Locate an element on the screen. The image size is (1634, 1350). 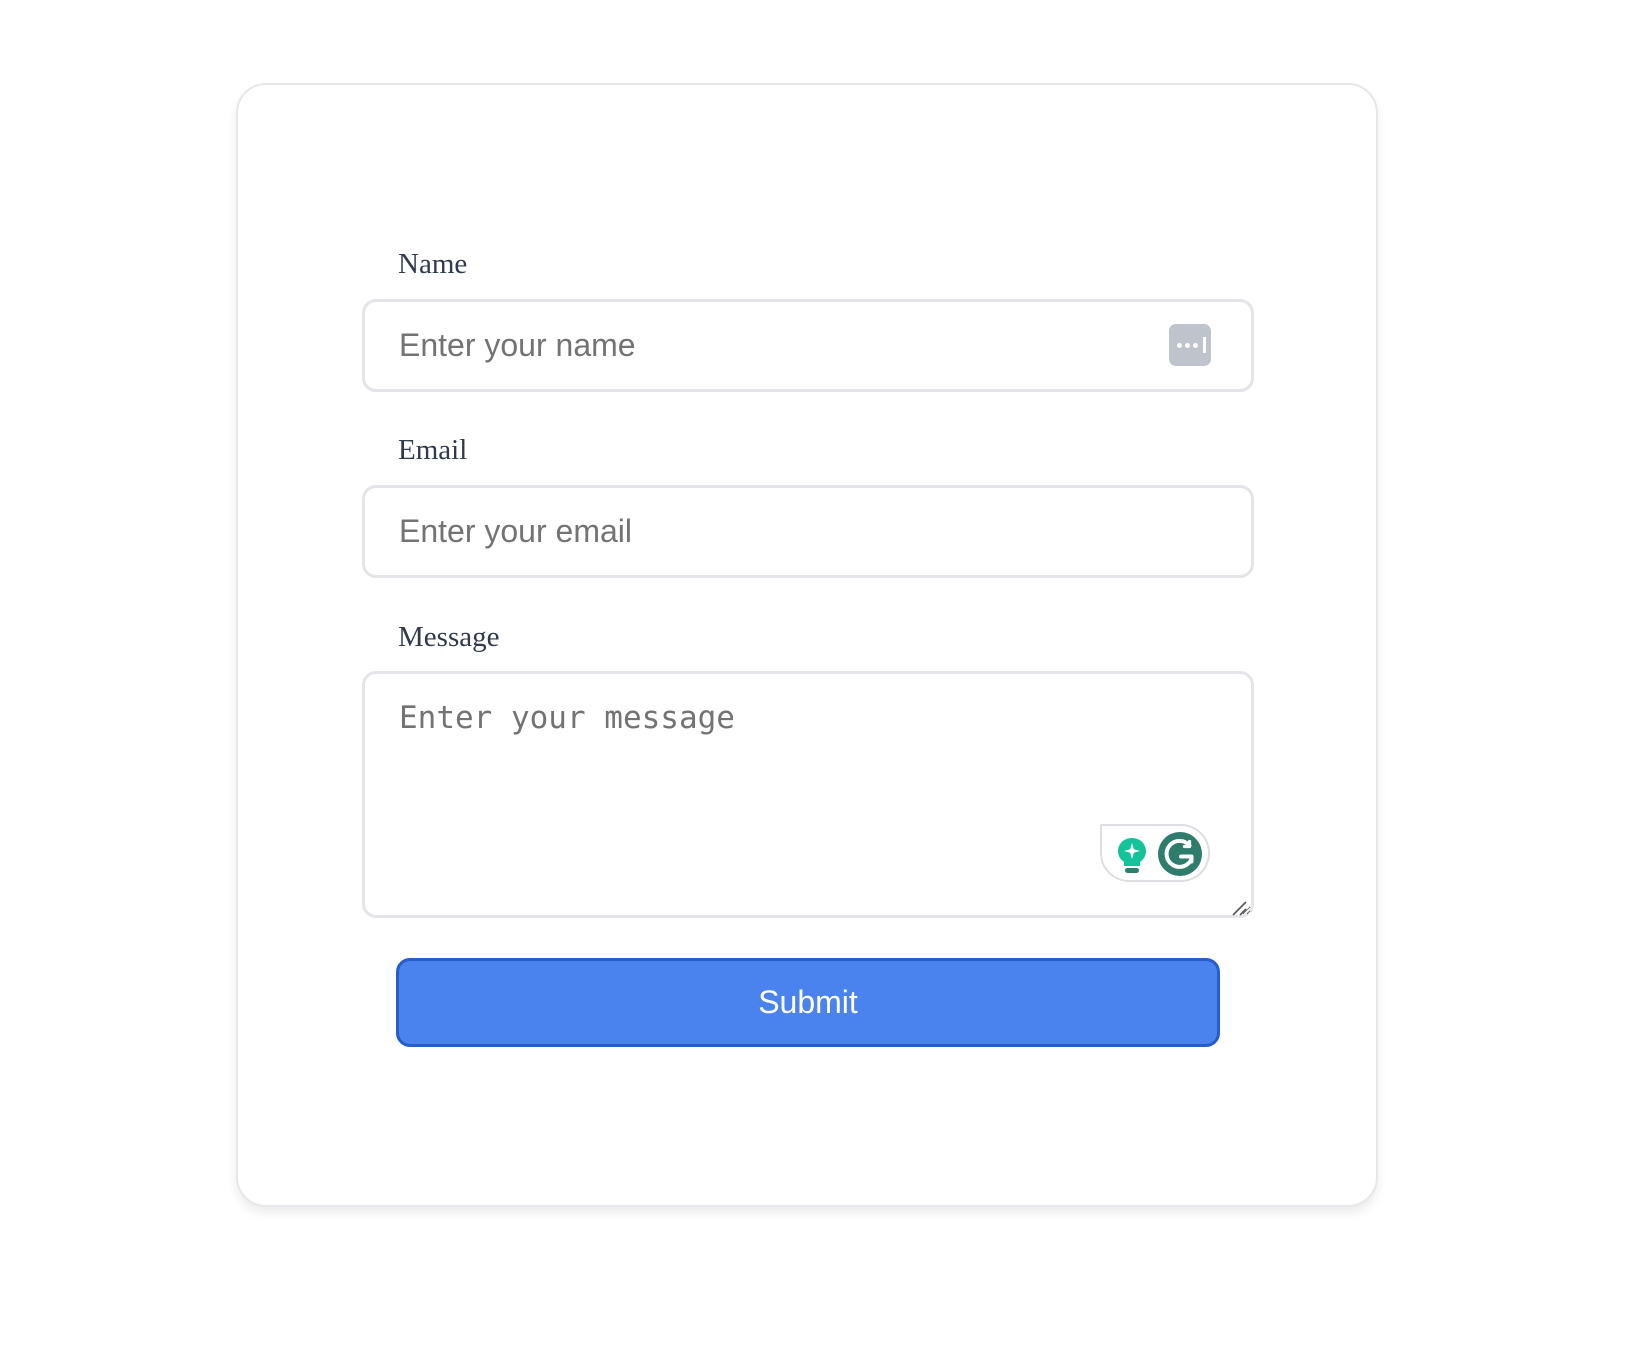
email-label: Email is located at coordinates (433, 450).